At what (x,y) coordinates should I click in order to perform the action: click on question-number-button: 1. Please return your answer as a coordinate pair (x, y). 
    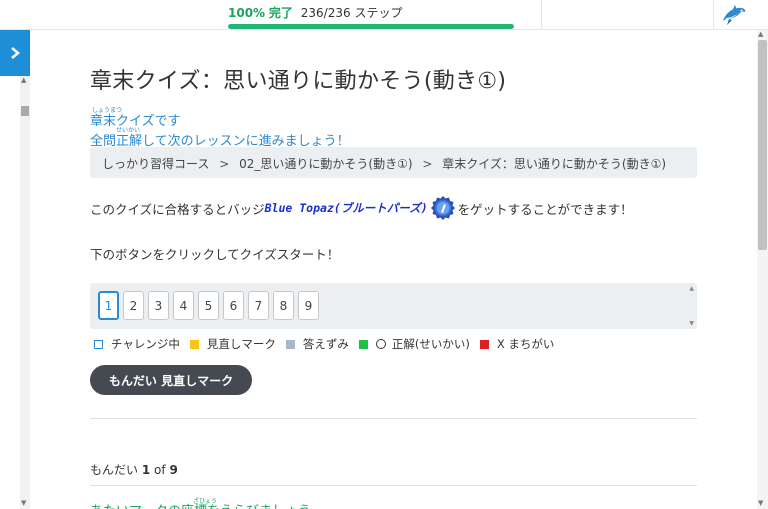
    Looking at the image, I should click on (108, 305).